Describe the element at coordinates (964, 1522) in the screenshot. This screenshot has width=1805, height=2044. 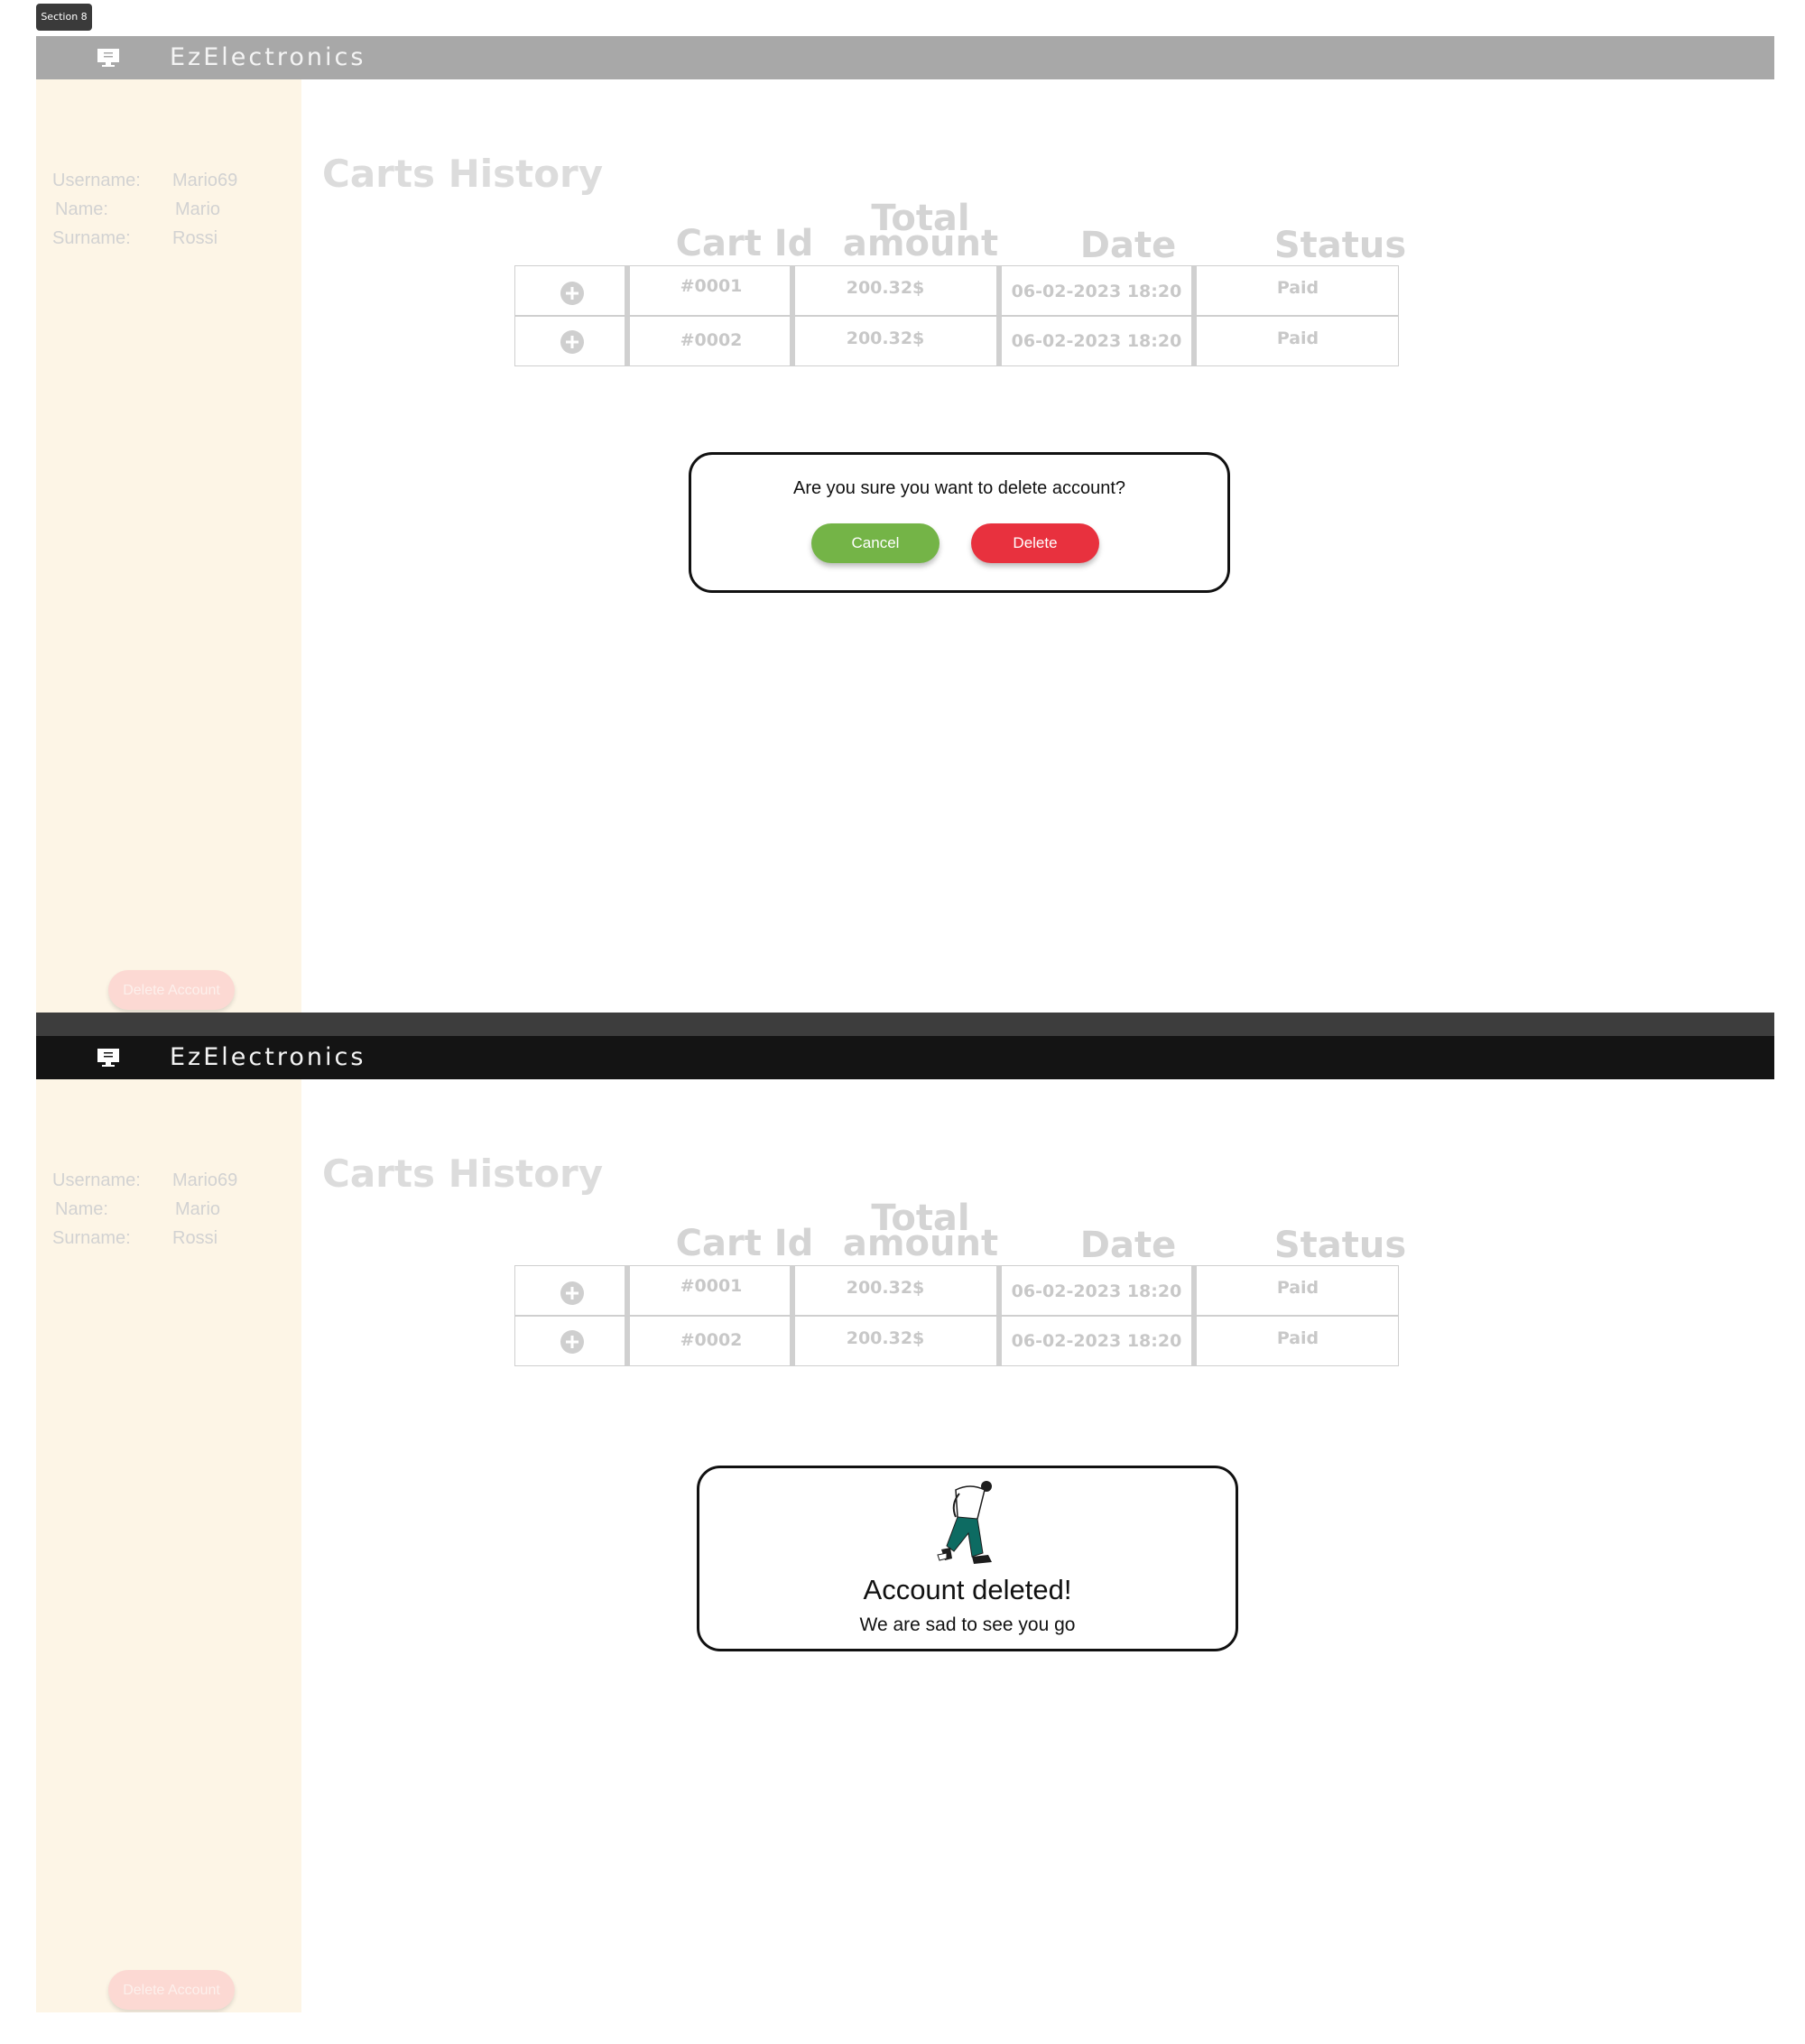
I see `walking-person-illustration` at that location.